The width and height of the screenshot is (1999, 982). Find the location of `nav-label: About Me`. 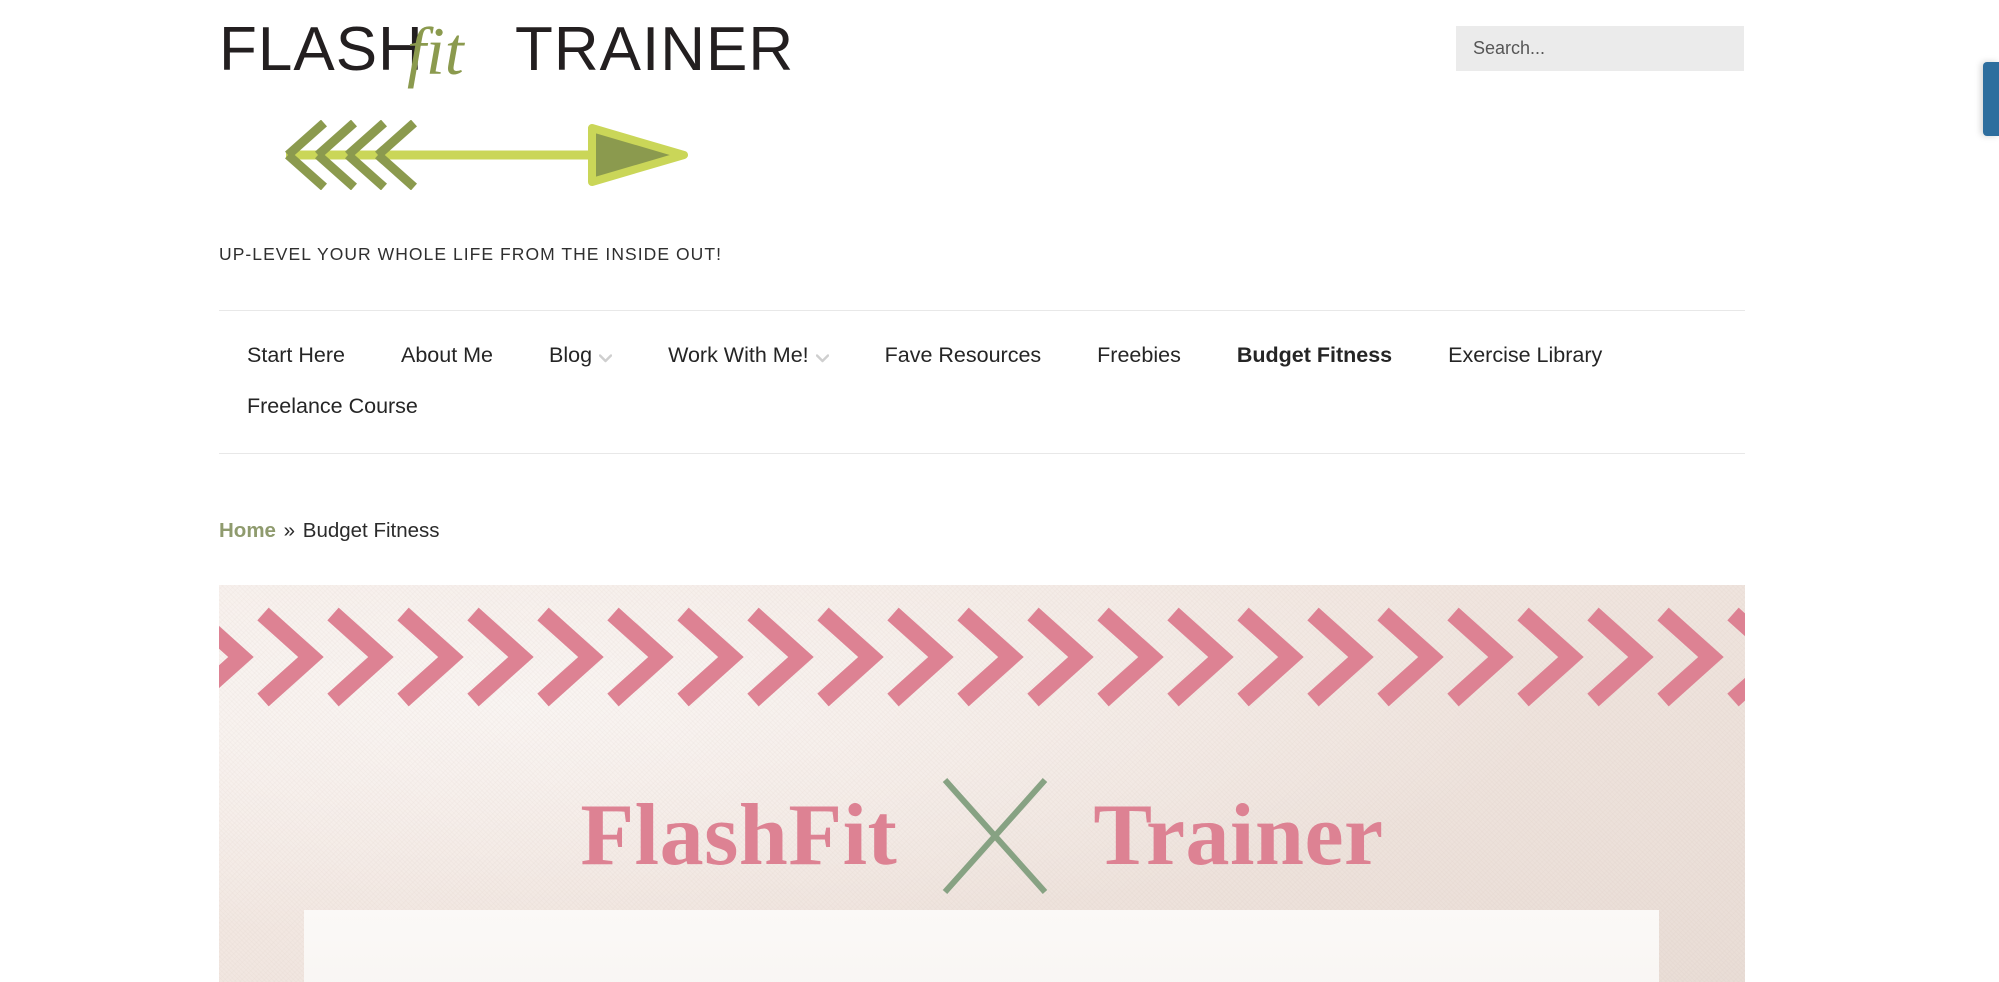

nav-label: About Me is located at coordinates (447, 355).